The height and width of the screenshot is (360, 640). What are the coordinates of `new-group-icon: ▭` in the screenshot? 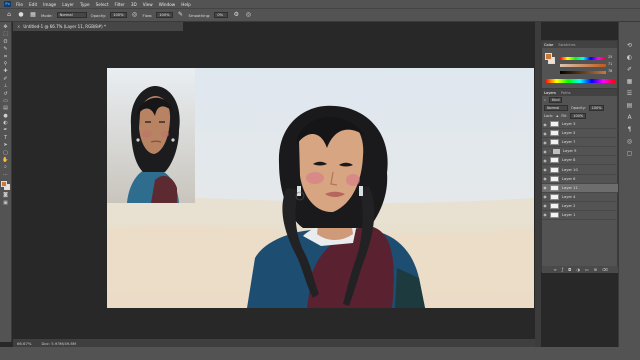 It's located at (587, 269).